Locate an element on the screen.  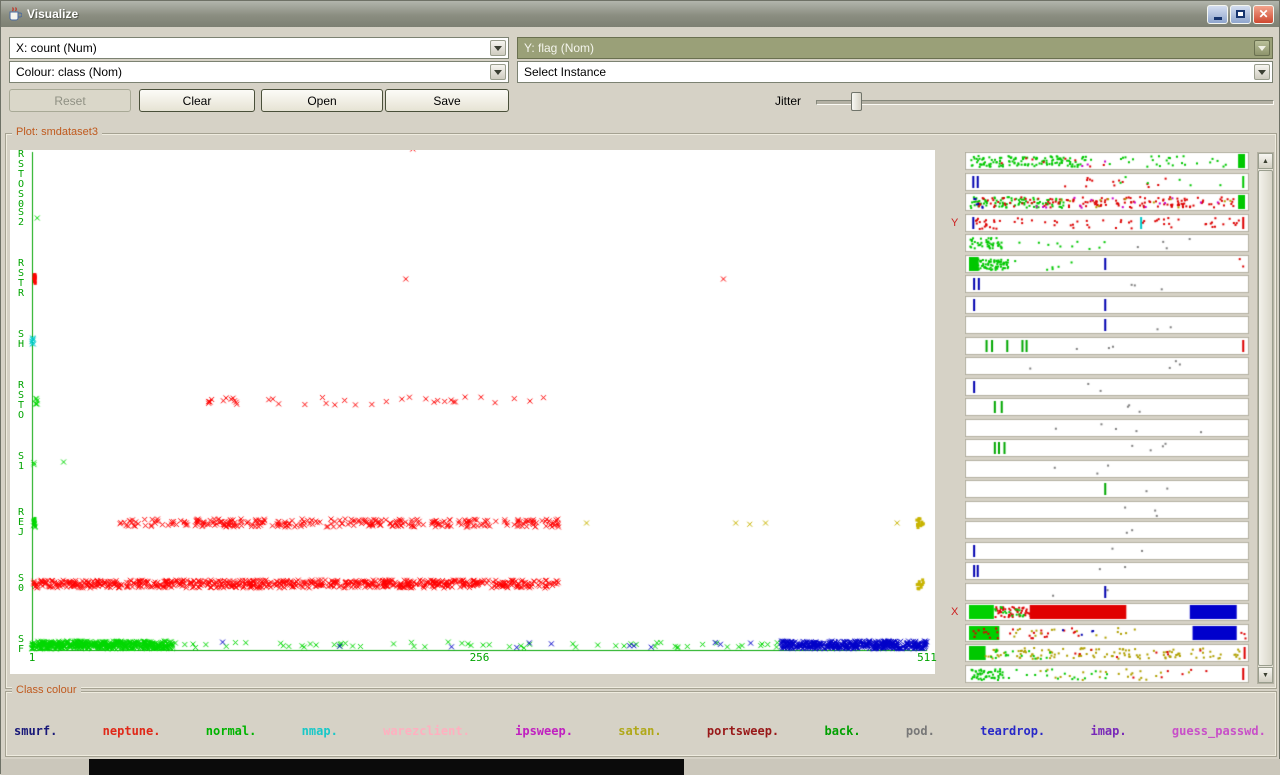
y-axis-label: S 2 is located at coordinates (21, 217).